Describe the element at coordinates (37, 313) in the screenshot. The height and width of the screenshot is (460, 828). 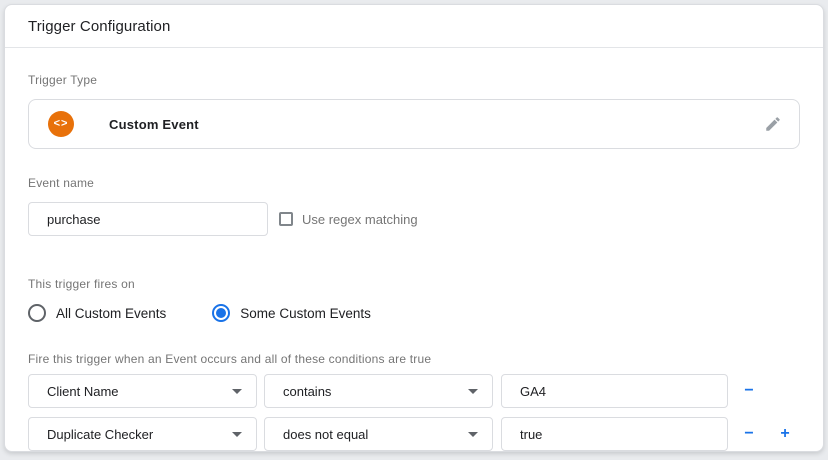
I see `radio-icon` at that location.